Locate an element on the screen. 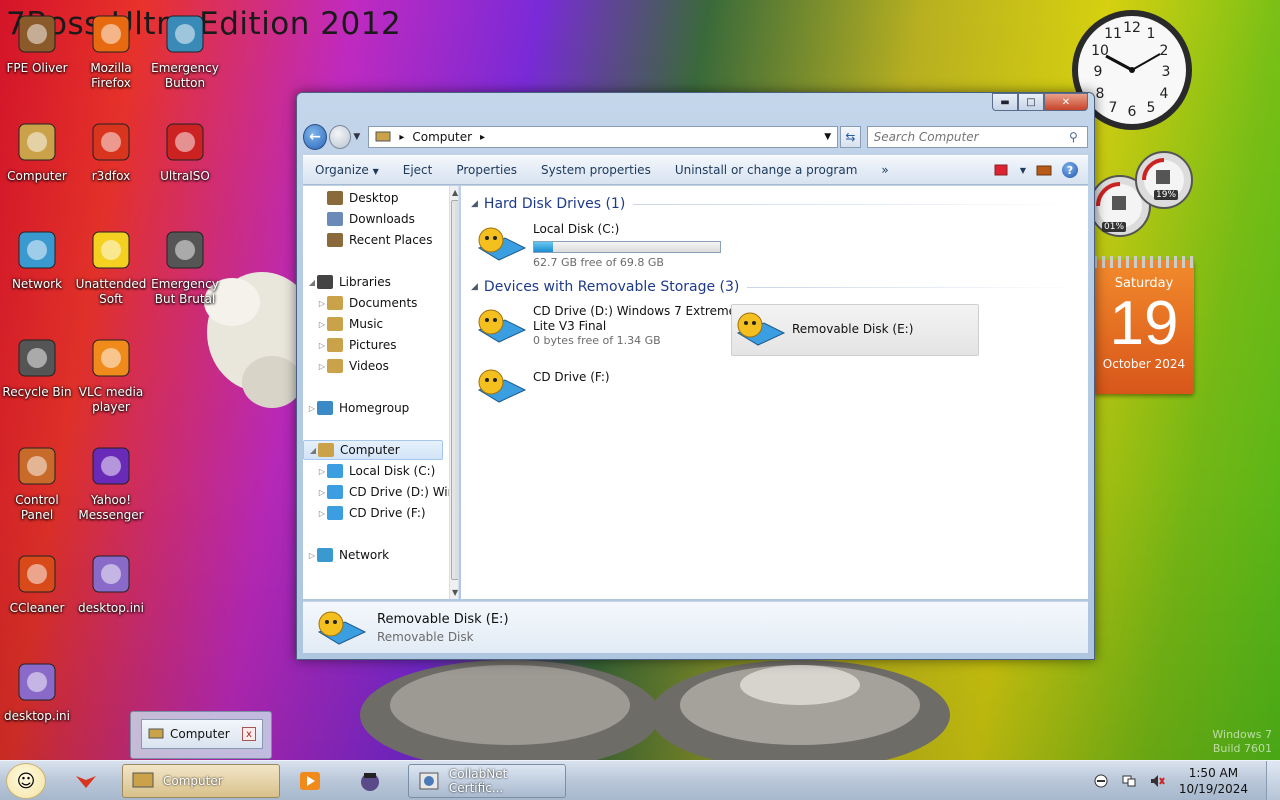 The width and height of the screenshot is (1280, 800). address-root-chevron: ▸ is located at coordinates (401, 137).